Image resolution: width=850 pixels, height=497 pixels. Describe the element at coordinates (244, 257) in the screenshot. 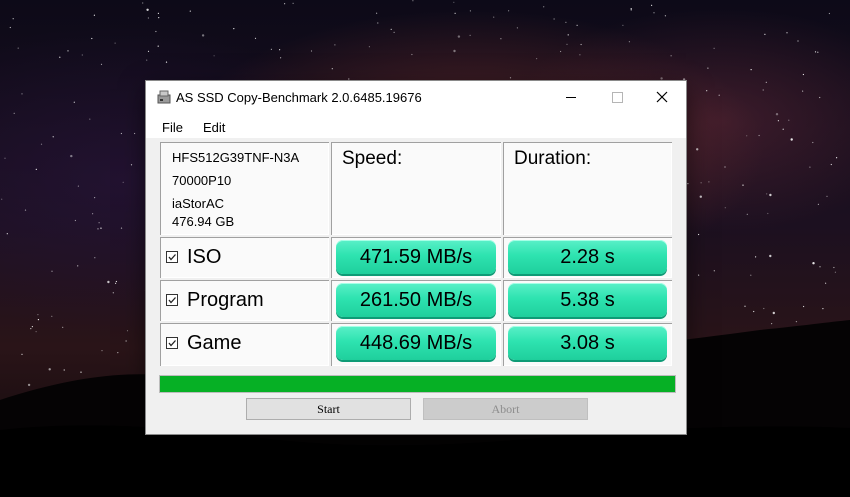

I see `row-label-iso: ISO` at that location.